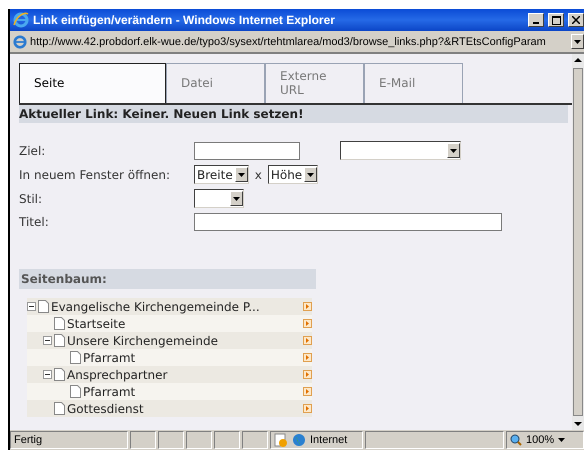 Image resolution: width=584 pixels, height=450 pixels. What do you see at coordinates (92, 83) in the screenshot?
I see `tab: Seite` at bounding box center [92, 83].